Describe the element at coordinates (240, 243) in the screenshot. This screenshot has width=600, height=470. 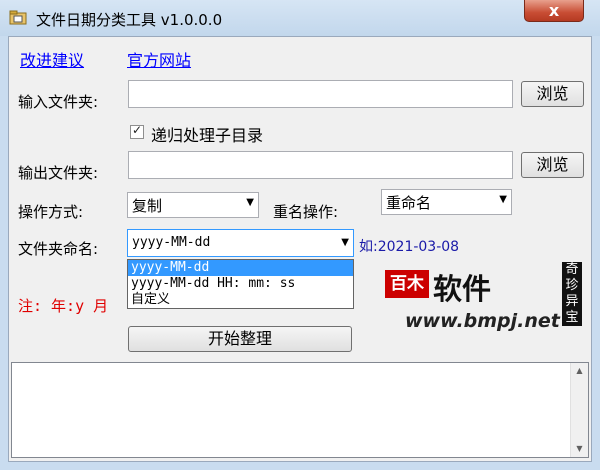
I see `folder-naming-select: yyyy-MM-dd ▼` at that location.